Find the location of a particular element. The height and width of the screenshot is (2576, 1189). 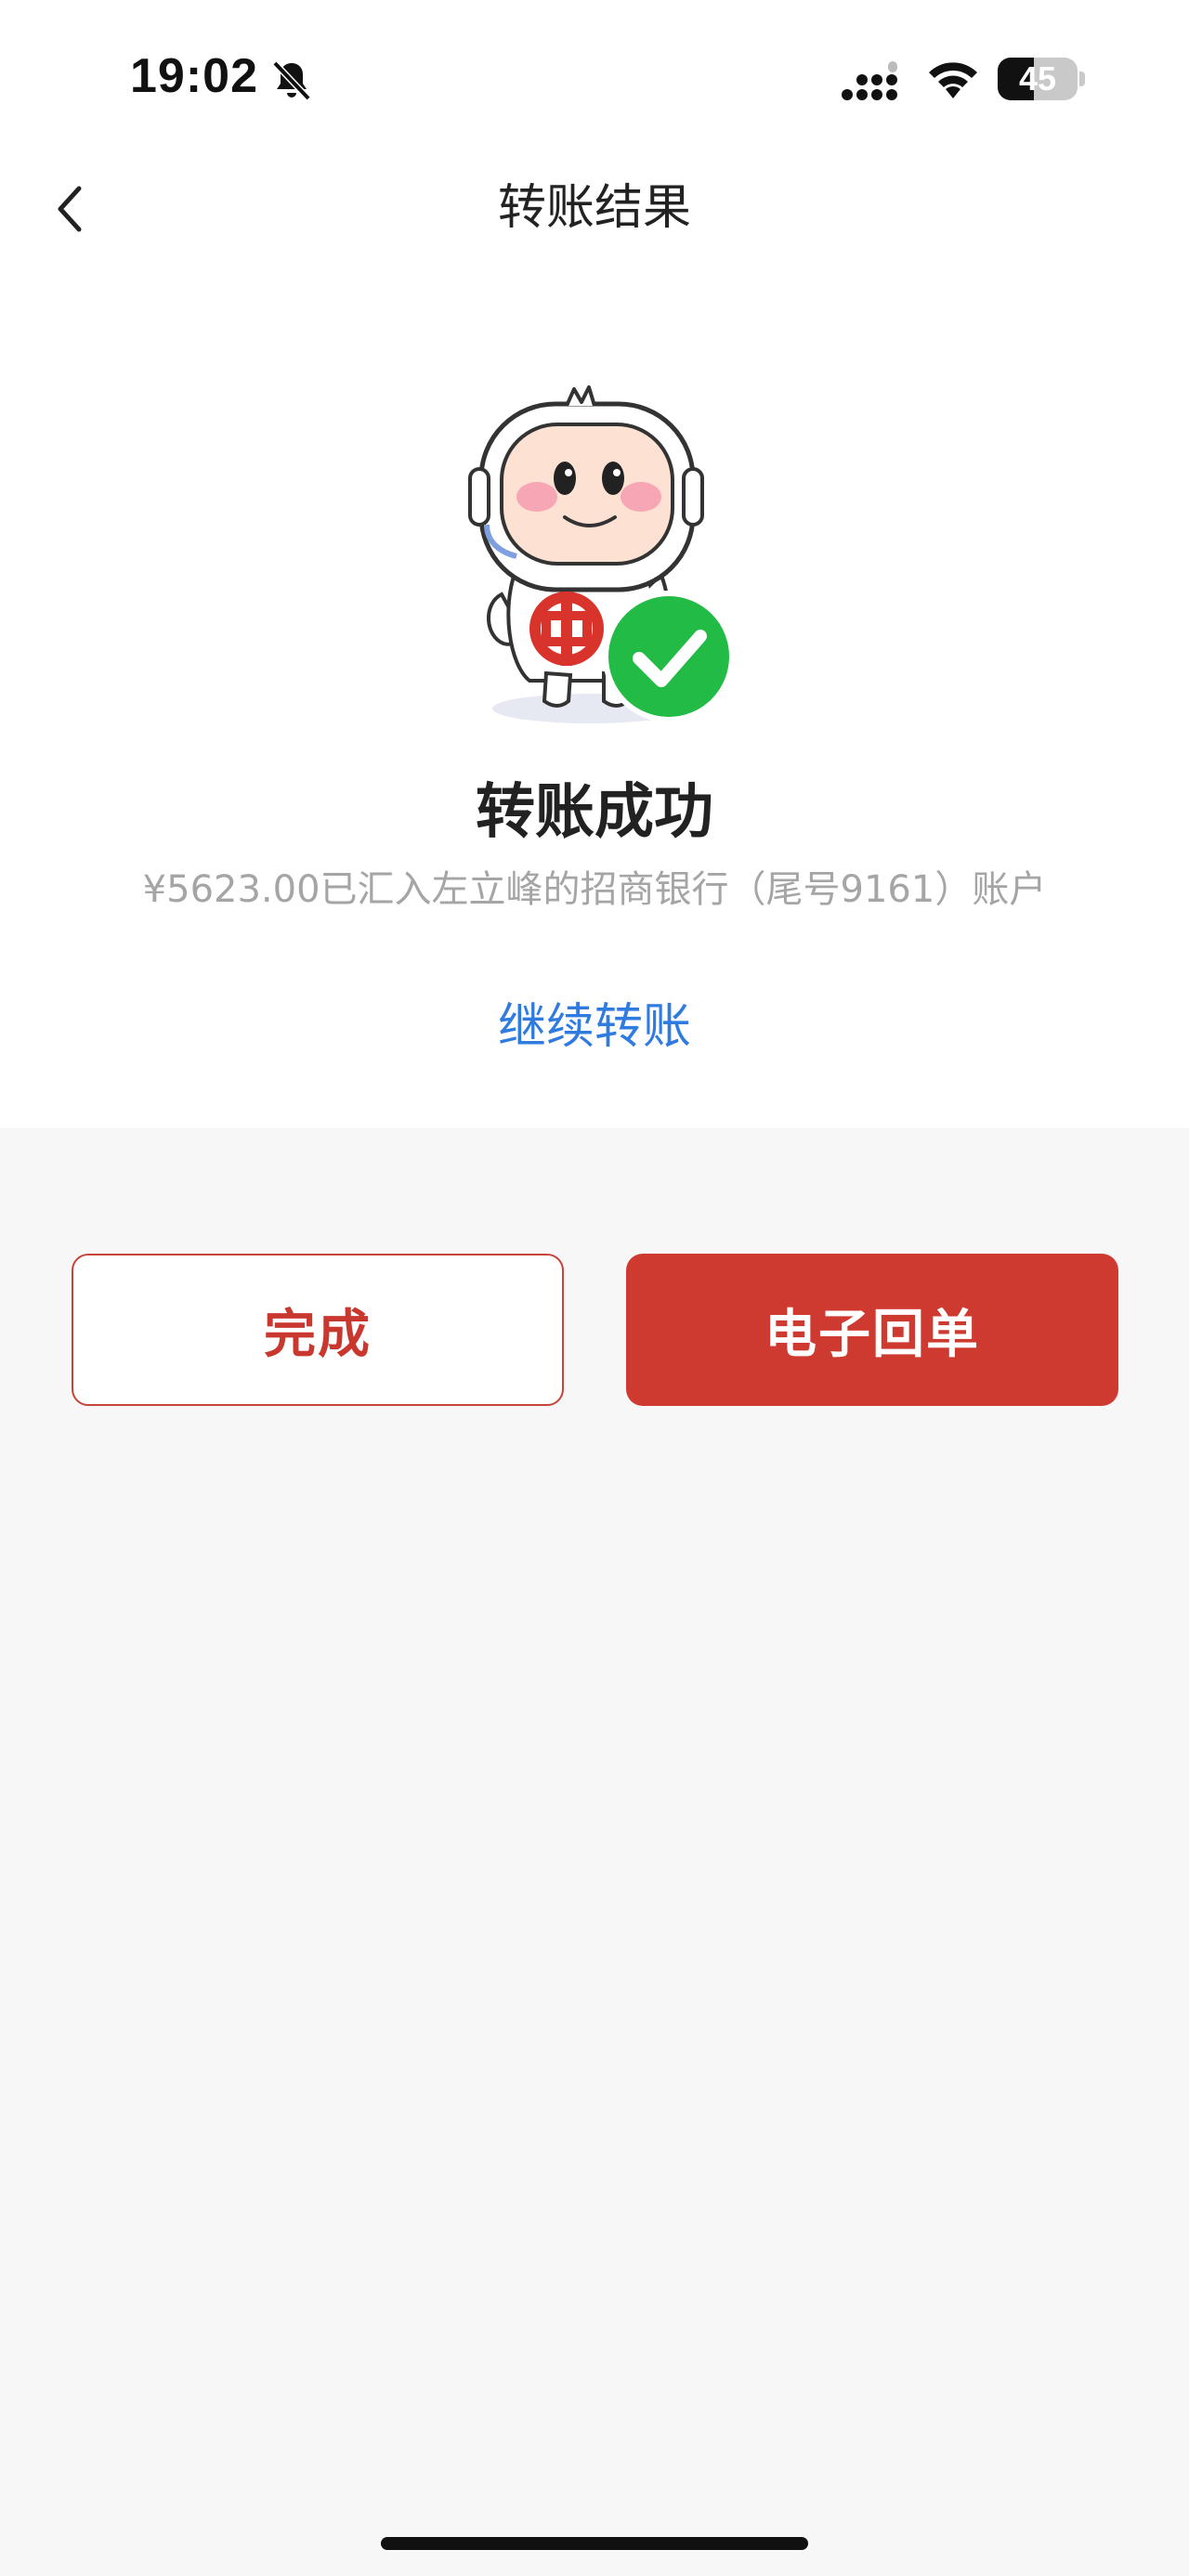

battery-icon: 45 is located at coordinates (1041, 79).